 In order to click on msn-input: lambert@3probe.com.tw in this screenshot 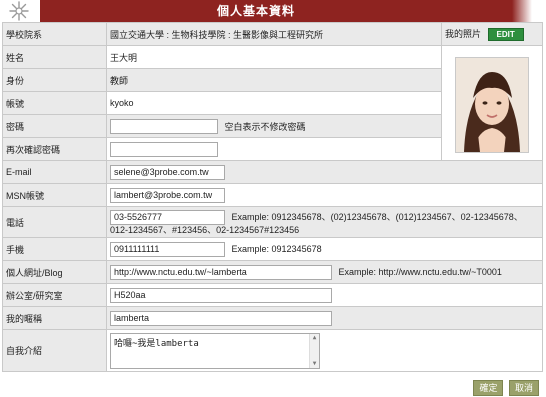, I will do `click(167, 195)`.